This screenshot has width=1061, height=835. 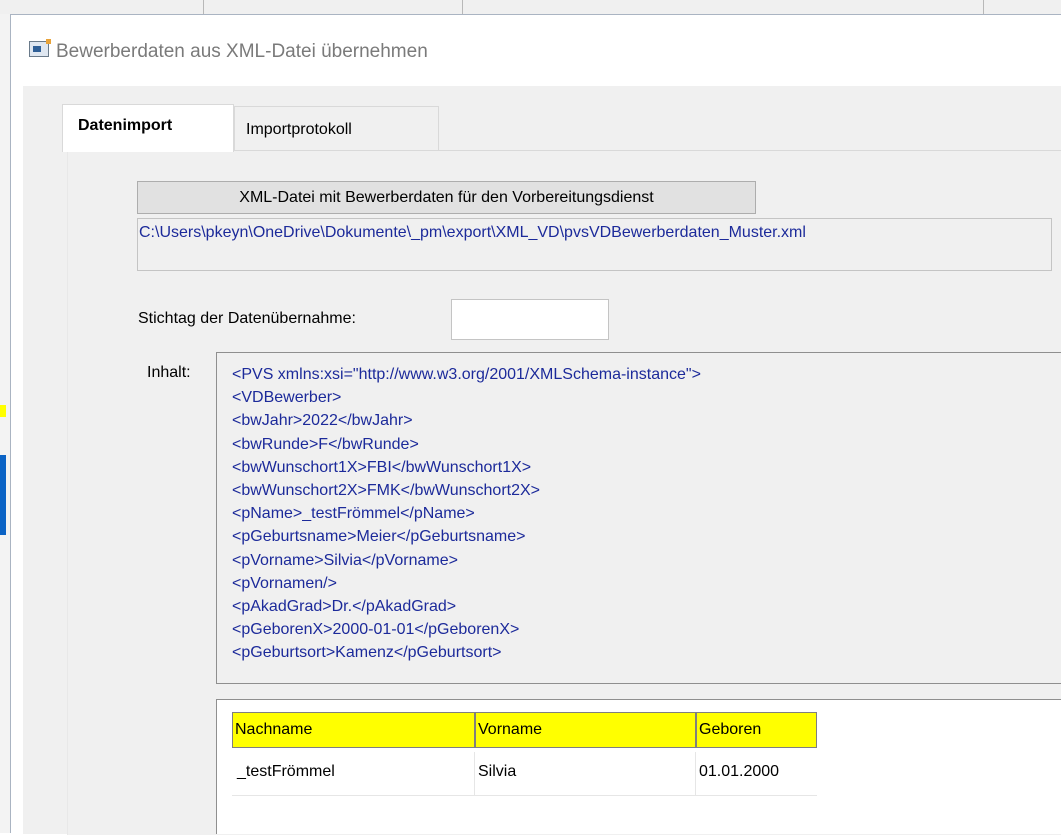 What do you see at coordinates (376, 630) in the screenshot?
I see `xml-line: <pGeborenX>2000-01-01</pGeborenX>` at bounding box center [376, 630].